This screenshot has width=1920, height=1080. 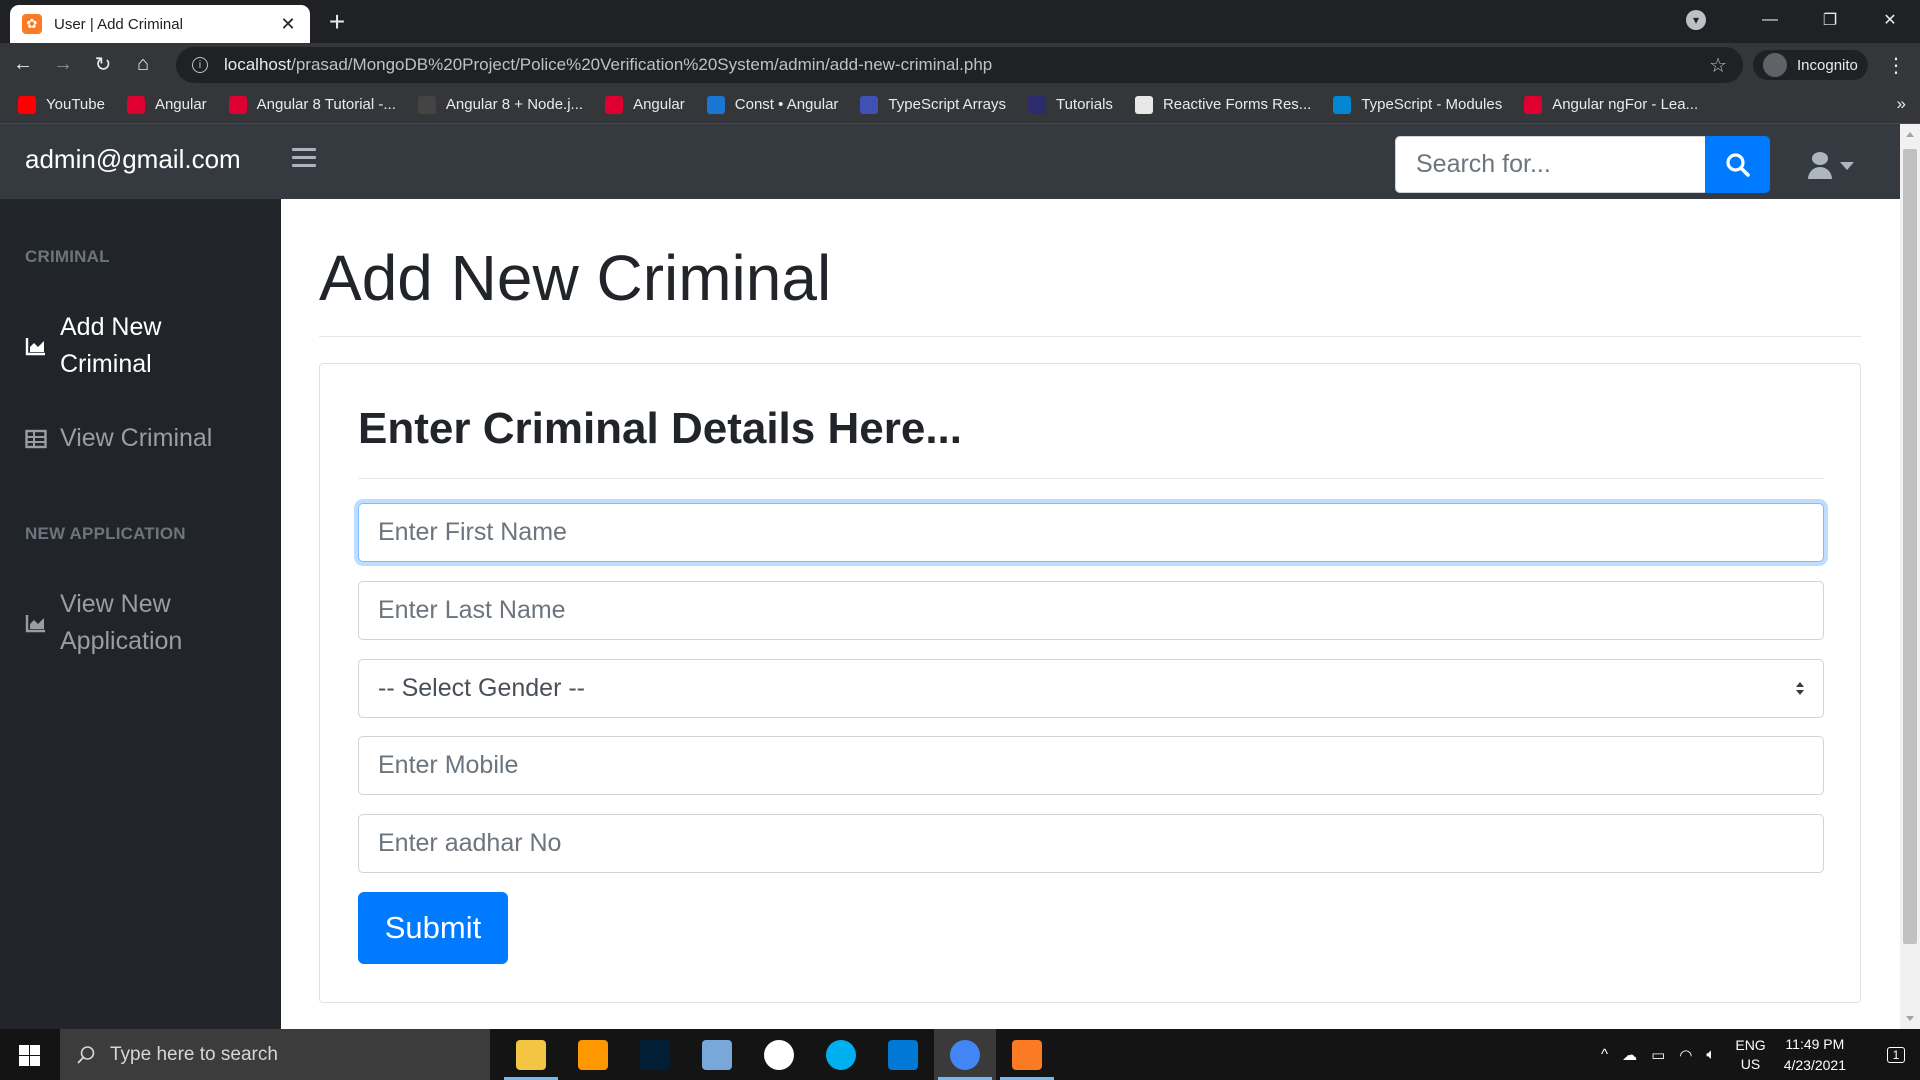 What do you see at coordinates (1629, 1055) in the screenshot?
I see `onedrive-cloud-icon: ☁` at bounding box center [1629, 1055].